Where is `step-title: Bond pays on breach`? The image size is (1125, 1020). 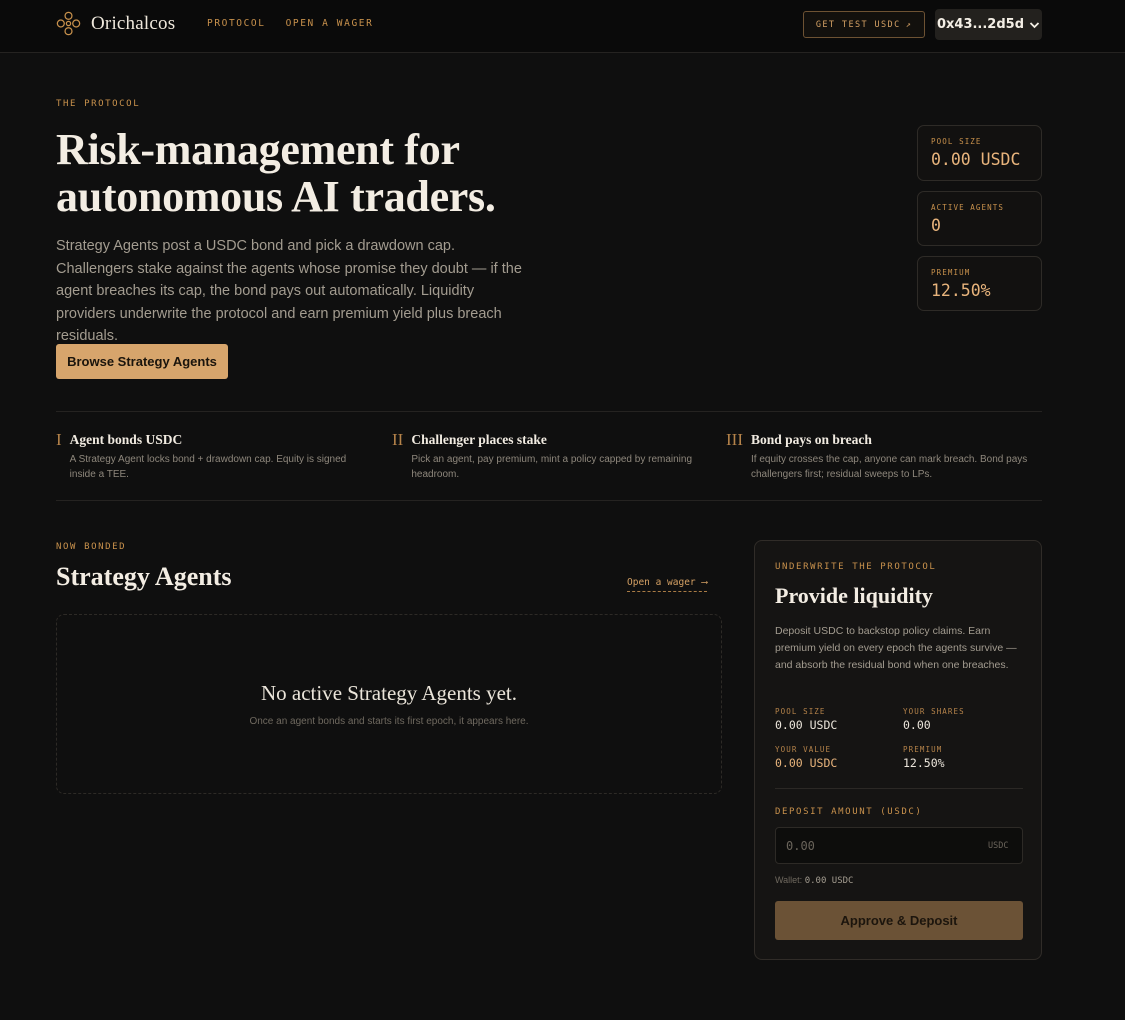
step-title: Bond pays on breach is located at coordinates (811, 439).